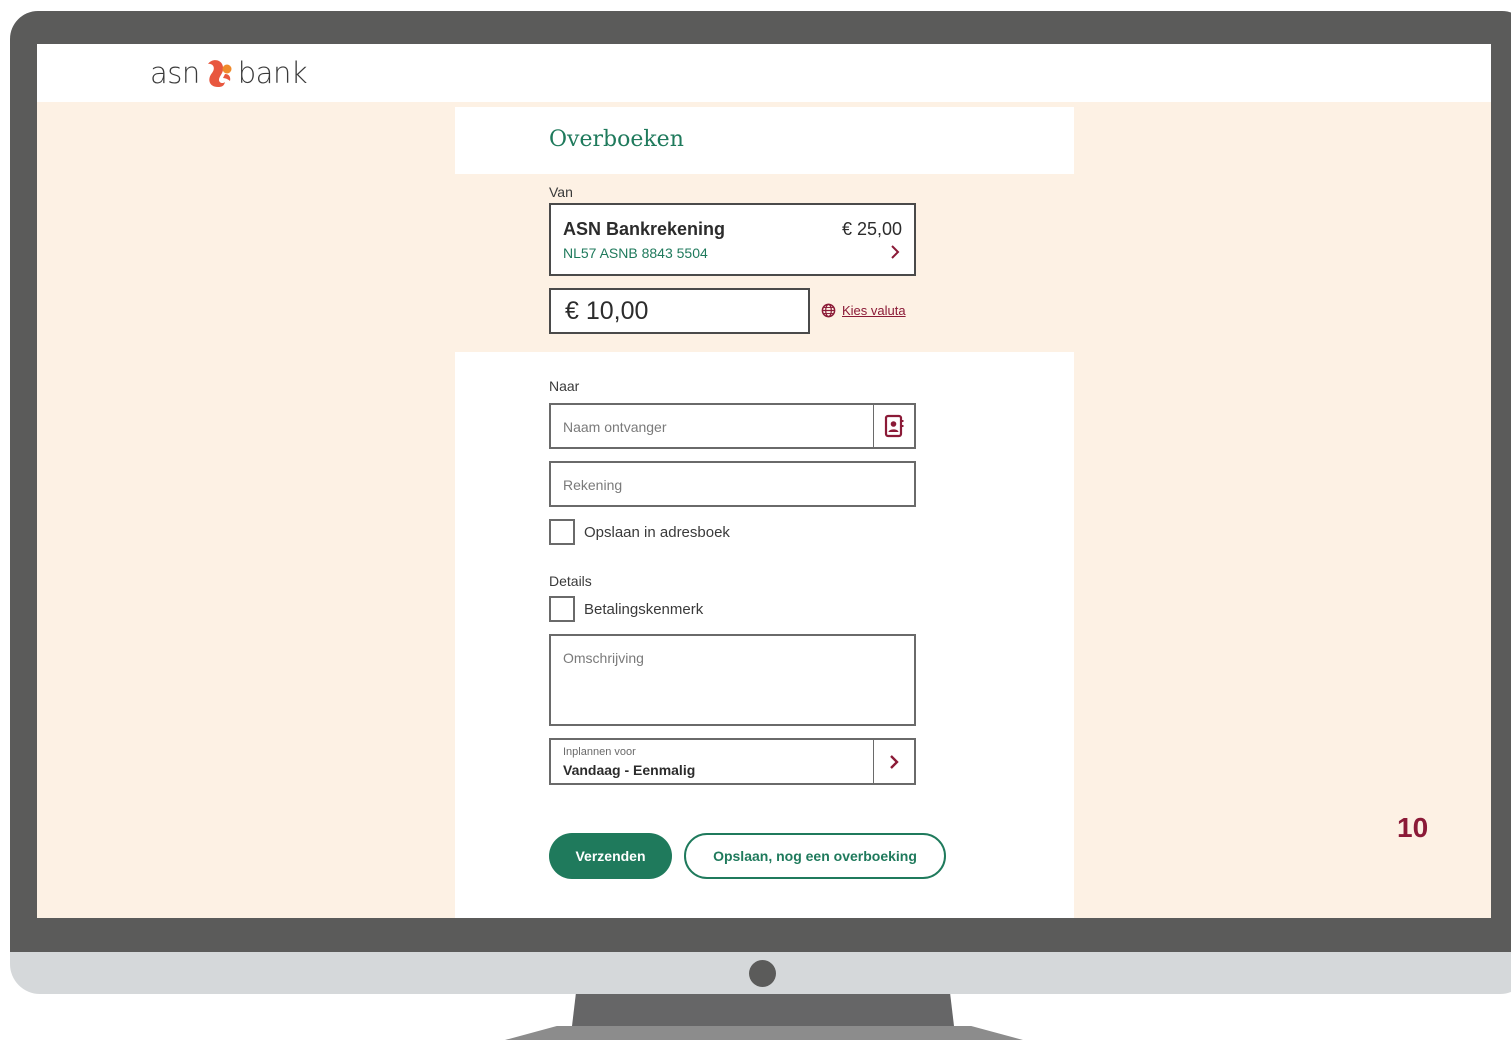  I want to click on payment-reference-checkbox, so click(562, 609).